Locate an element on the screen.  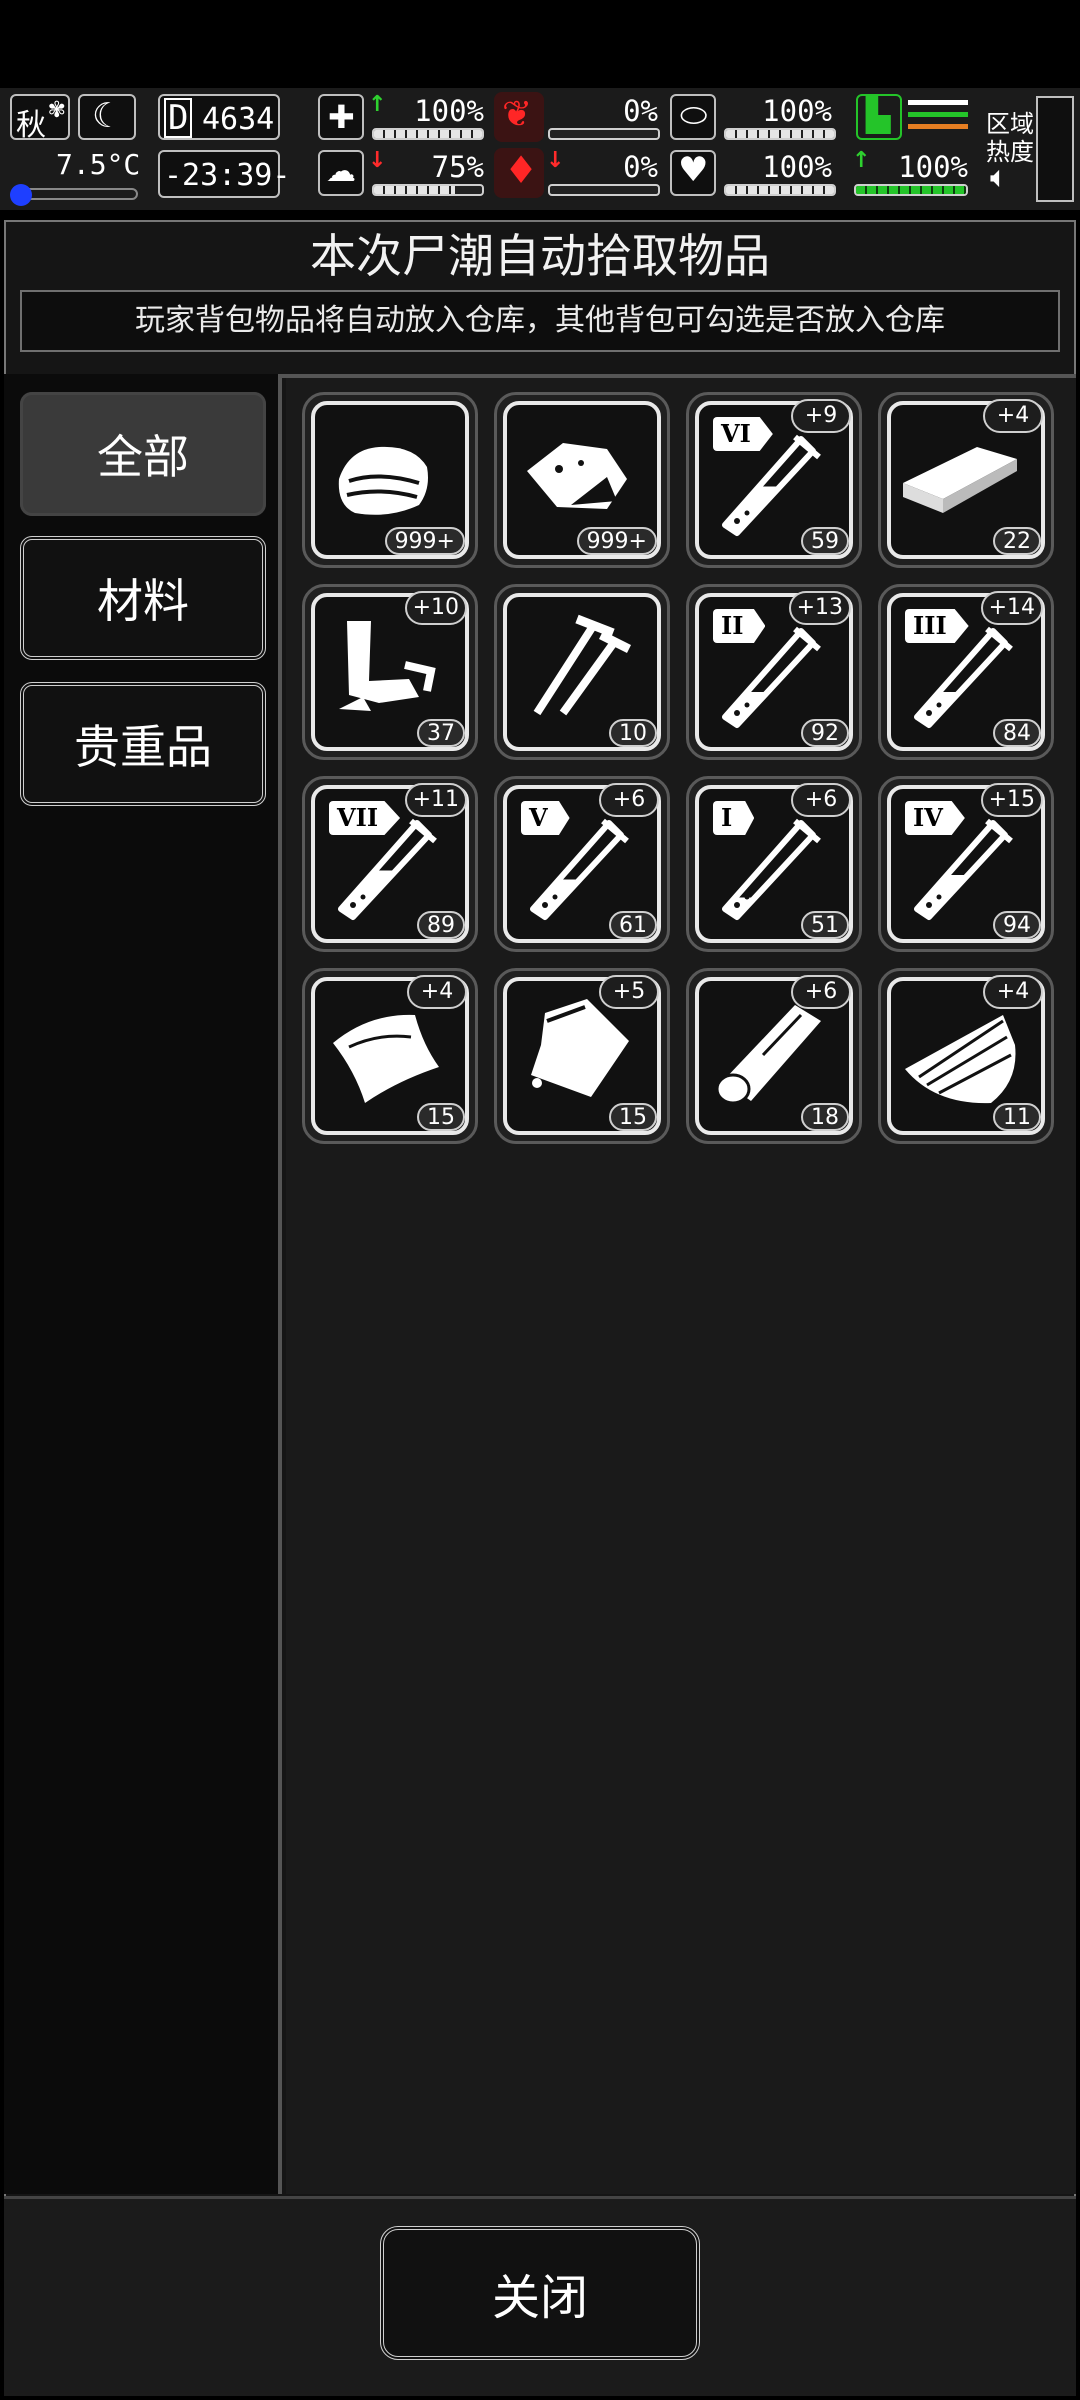
medkit-icon: ✚ is located at coordinates (341, 117).